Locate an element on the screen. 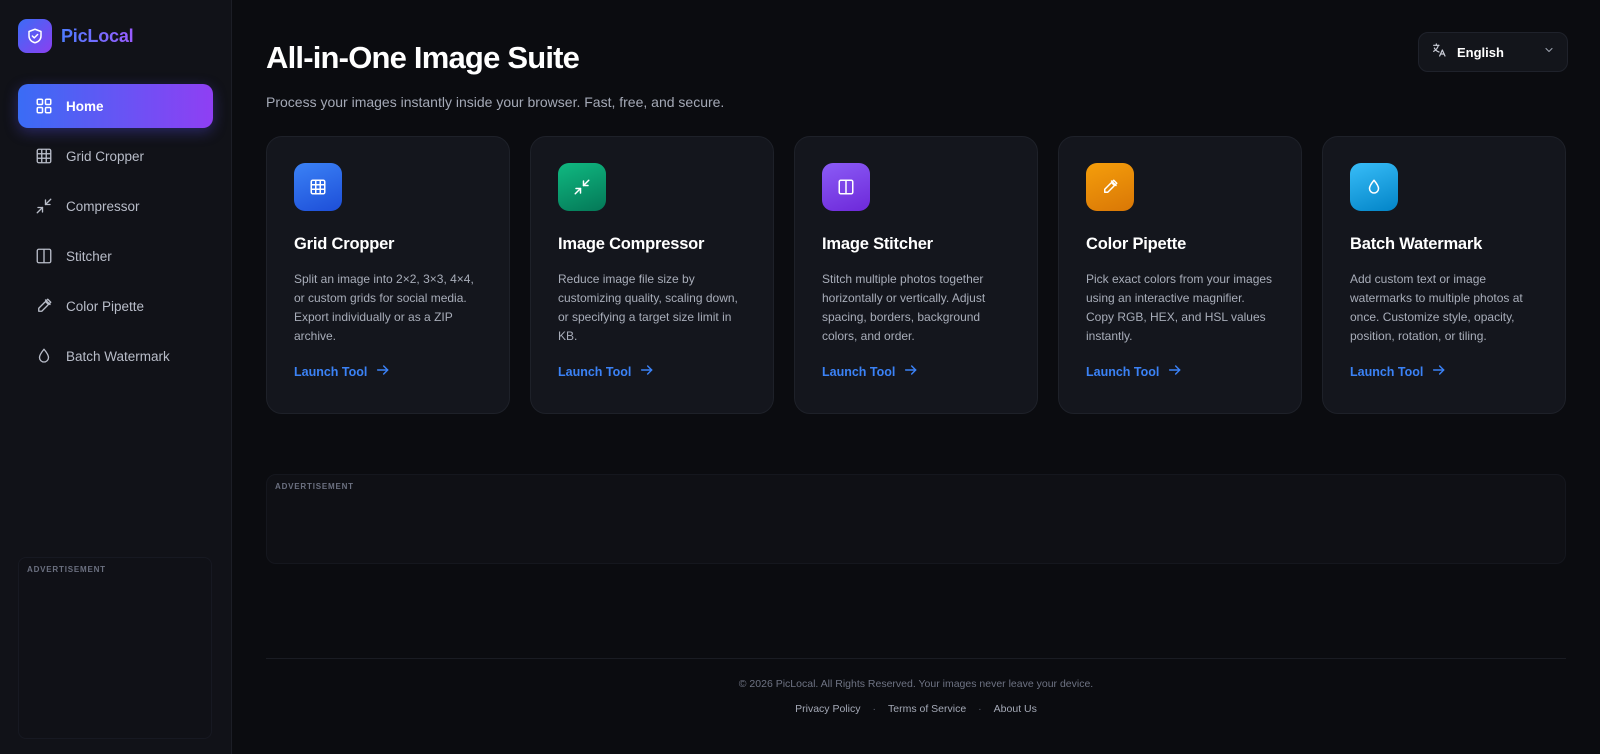  sidebar-item-compressor: Compressor is located at coordinates (115, 206).